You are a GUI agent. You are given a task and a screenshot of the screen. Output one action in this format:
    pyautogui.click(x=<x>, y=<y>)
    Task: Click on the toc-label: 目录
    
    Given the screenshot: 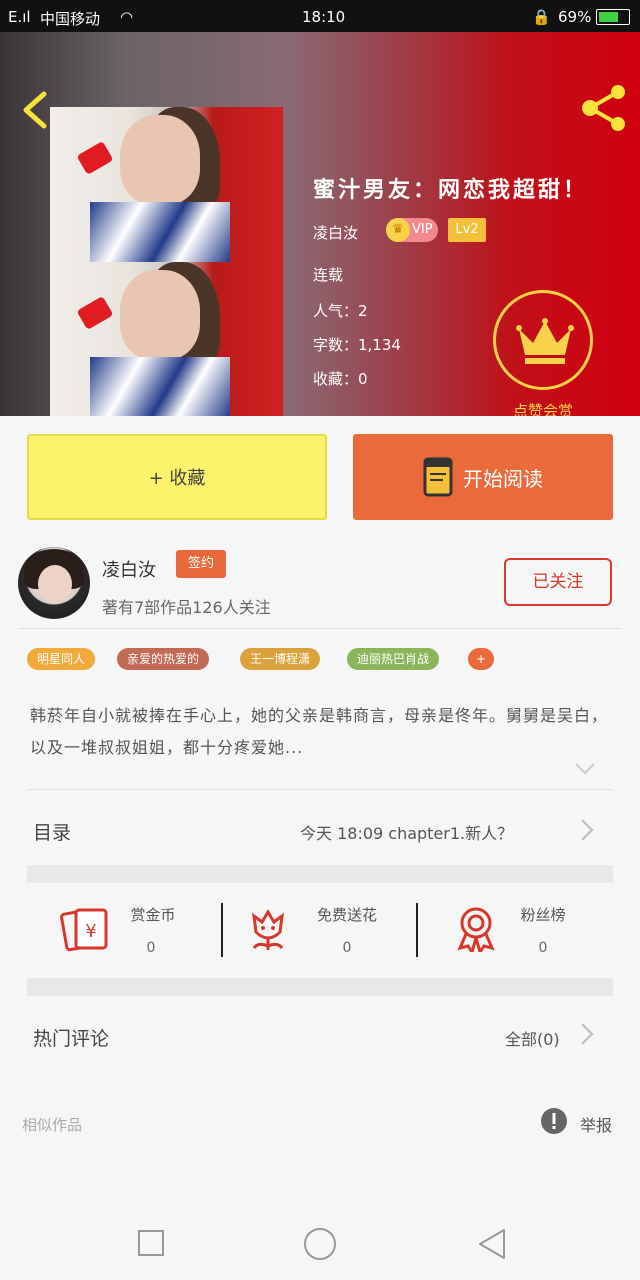 What is the action you would take?
    pyautogui.click(x=52, y=831)
    